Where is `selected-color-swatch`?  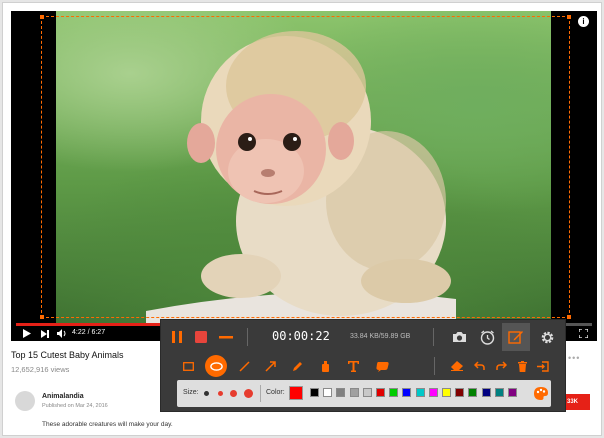 selected-color-swatch is located at coordinates (296, 393).